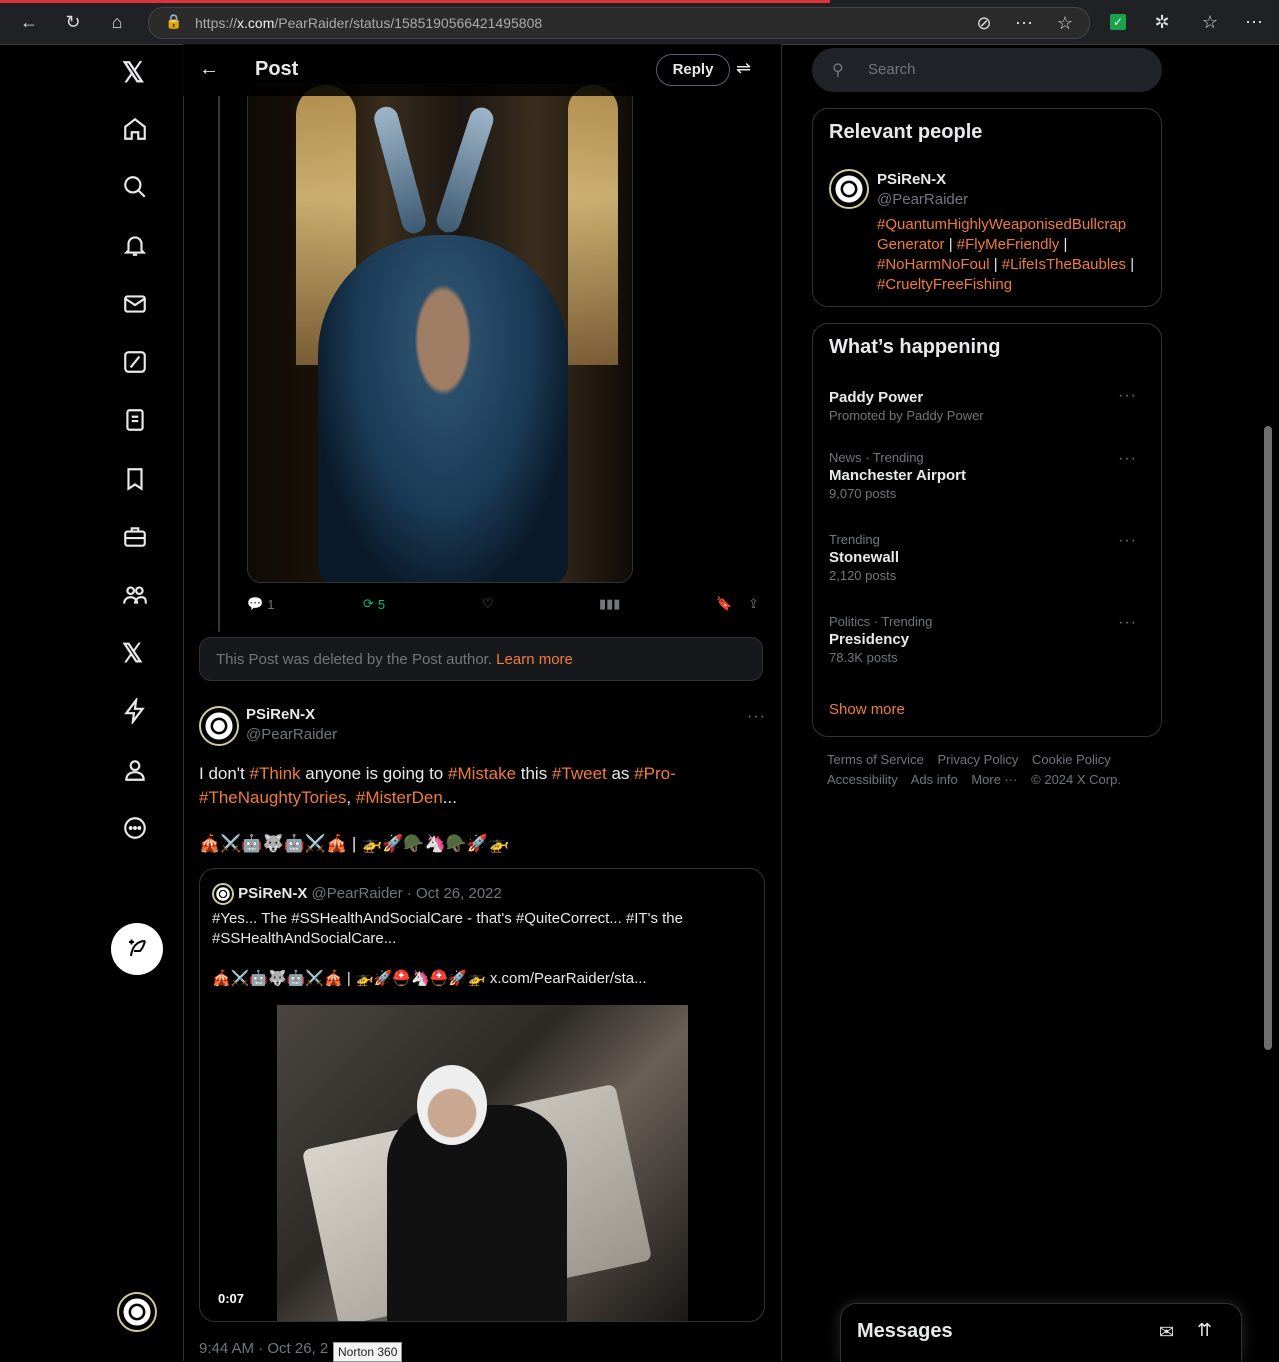 The height and width of the screenshot is (1362, 1279). Describe the element at coordinates (415, 1) in the screenshot. I see `tab-accent` at that location.